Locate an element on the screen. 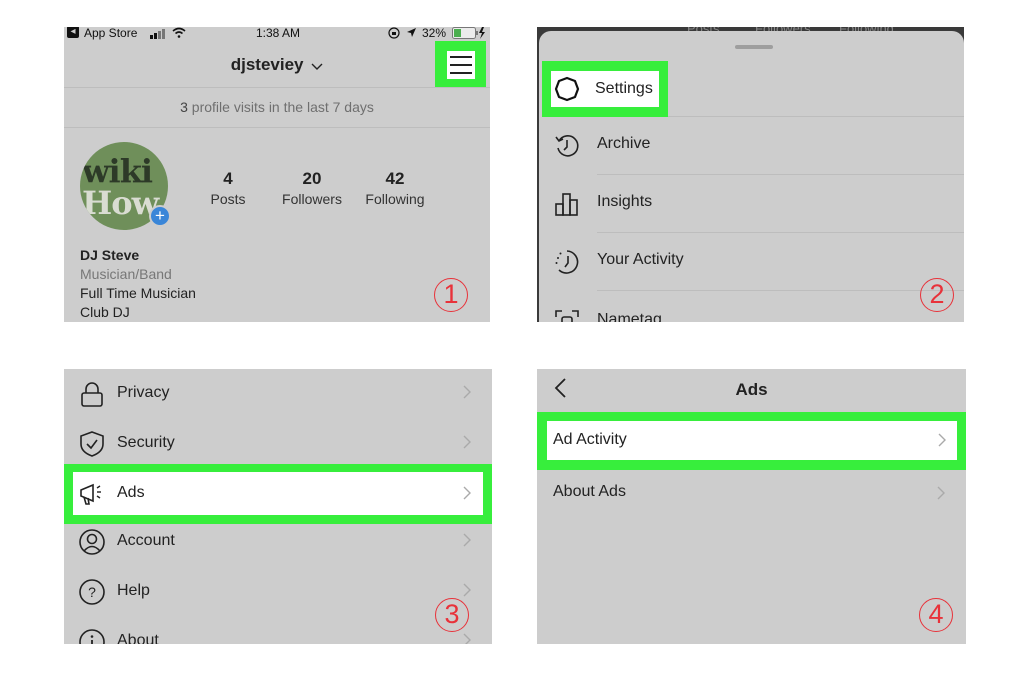 The image size is (1024, 674). insights-bar-chart-icon is located at coordinates (566, 204).